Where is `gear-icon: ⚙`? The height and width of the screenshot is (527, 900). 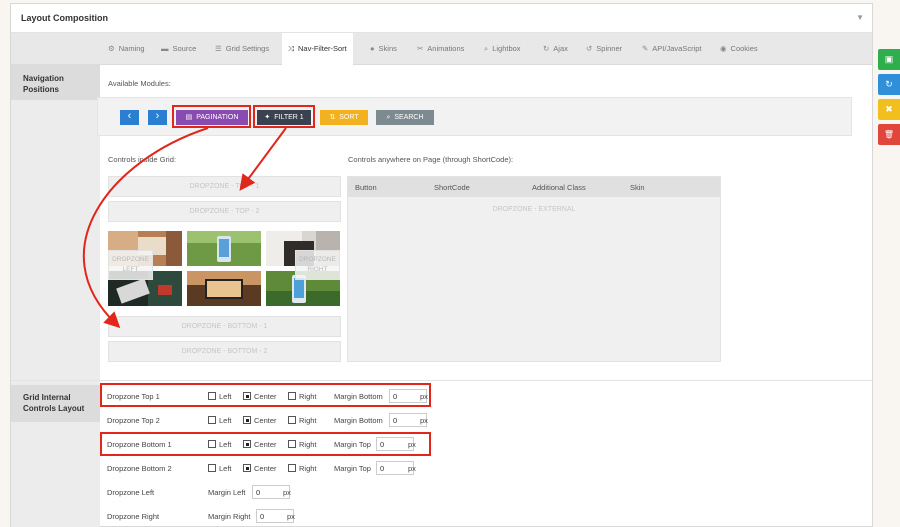
gear-icon: ⚙ is located at coordinates (111, 48).